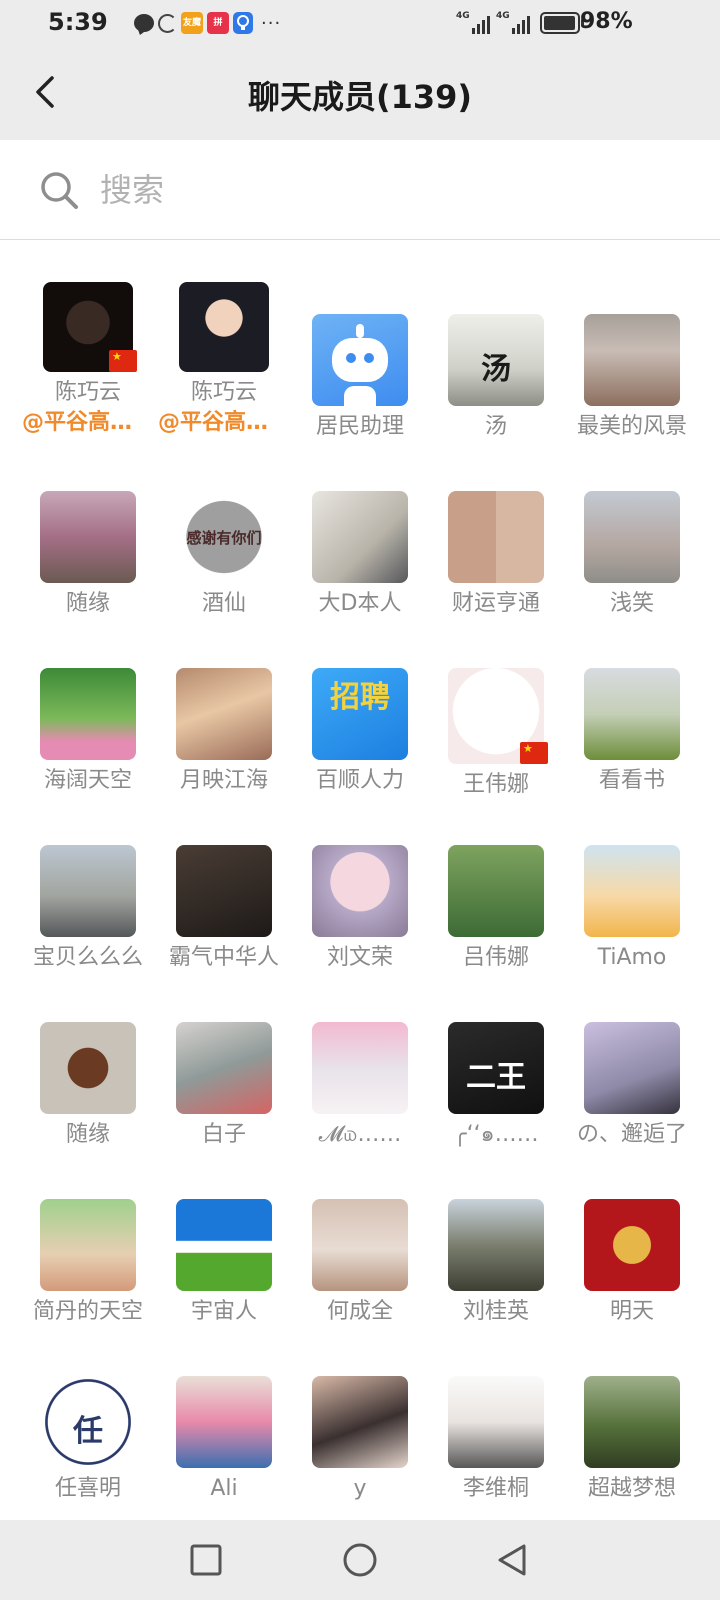 The width and height of the screenshot is (720, 1600). What do you see at coordinates (359, 1312) in the screenshot?
I see `member-name: 何成全` at bounding box center [359, 1312].